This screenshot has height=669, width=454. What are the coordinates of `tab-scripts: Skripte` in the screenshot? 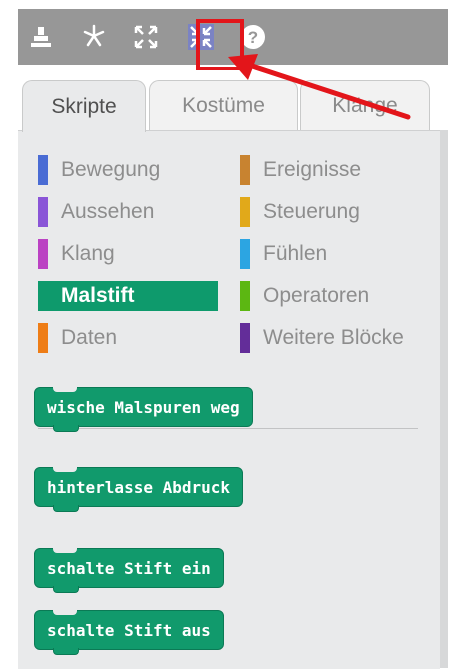 It's located at (84, 106).